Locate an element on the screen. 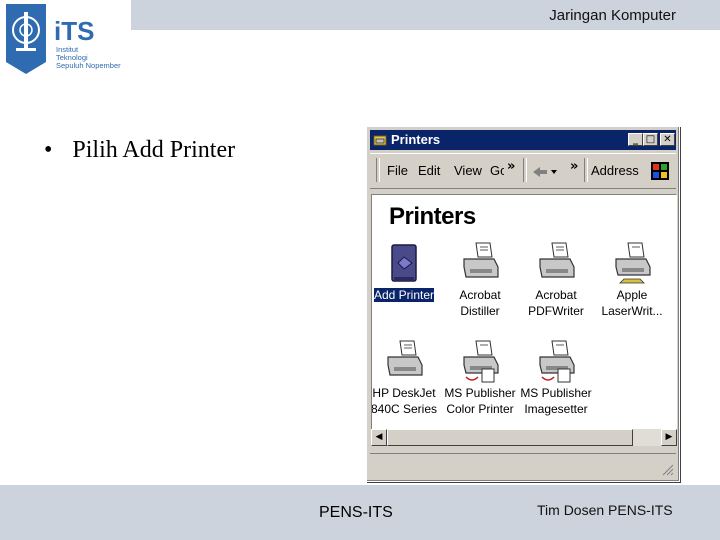  printer-folder-icon is located at coordinates (380, 140).